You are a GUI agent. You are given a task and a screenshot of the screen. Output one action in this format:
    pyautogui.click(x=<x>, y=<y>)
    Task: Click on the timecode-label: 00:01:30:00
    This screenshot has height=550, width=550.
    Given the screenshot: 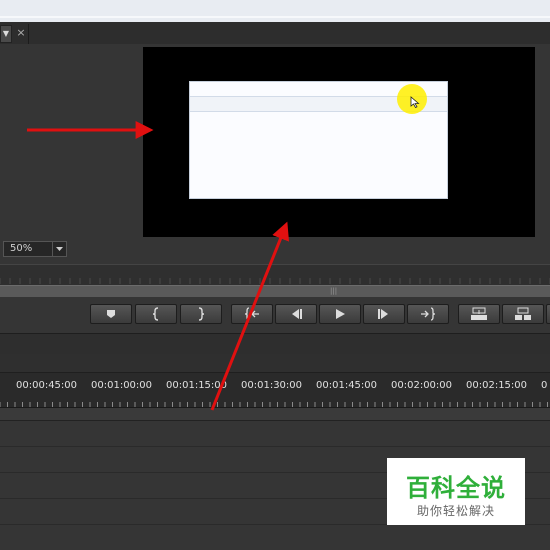 What is the action you would take?
    pyautogui.click(x=272, y=385)
    